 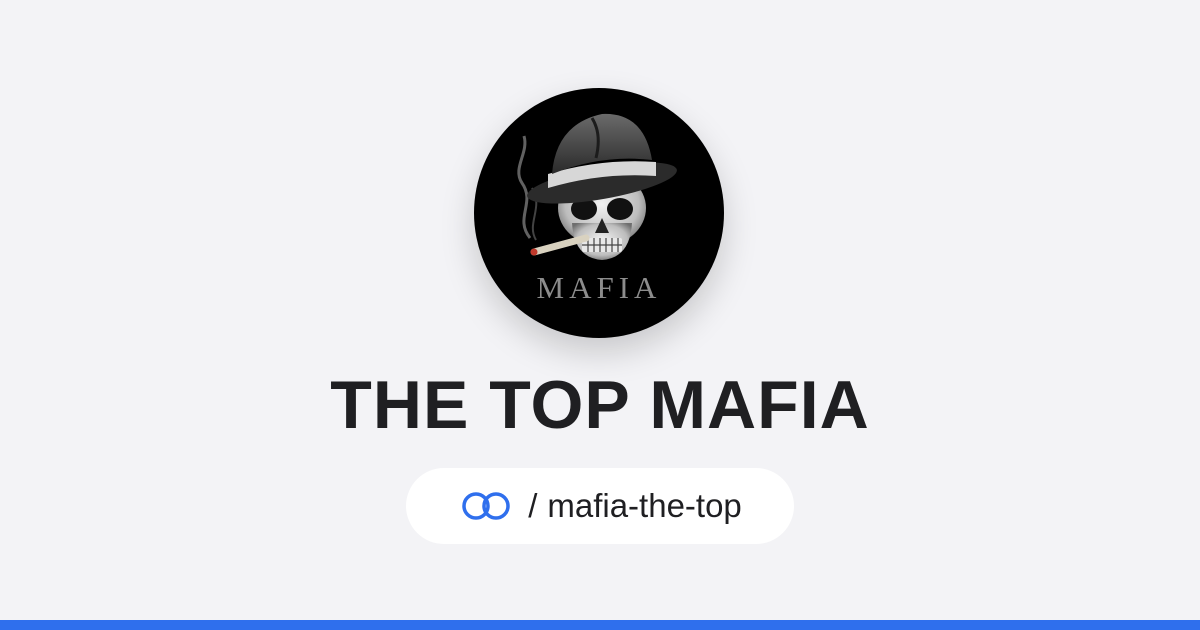 What do you see at coordinates (600, 625) in the screenshot?
I see `bottom-accent-bar` at bounding box center [600, 625].